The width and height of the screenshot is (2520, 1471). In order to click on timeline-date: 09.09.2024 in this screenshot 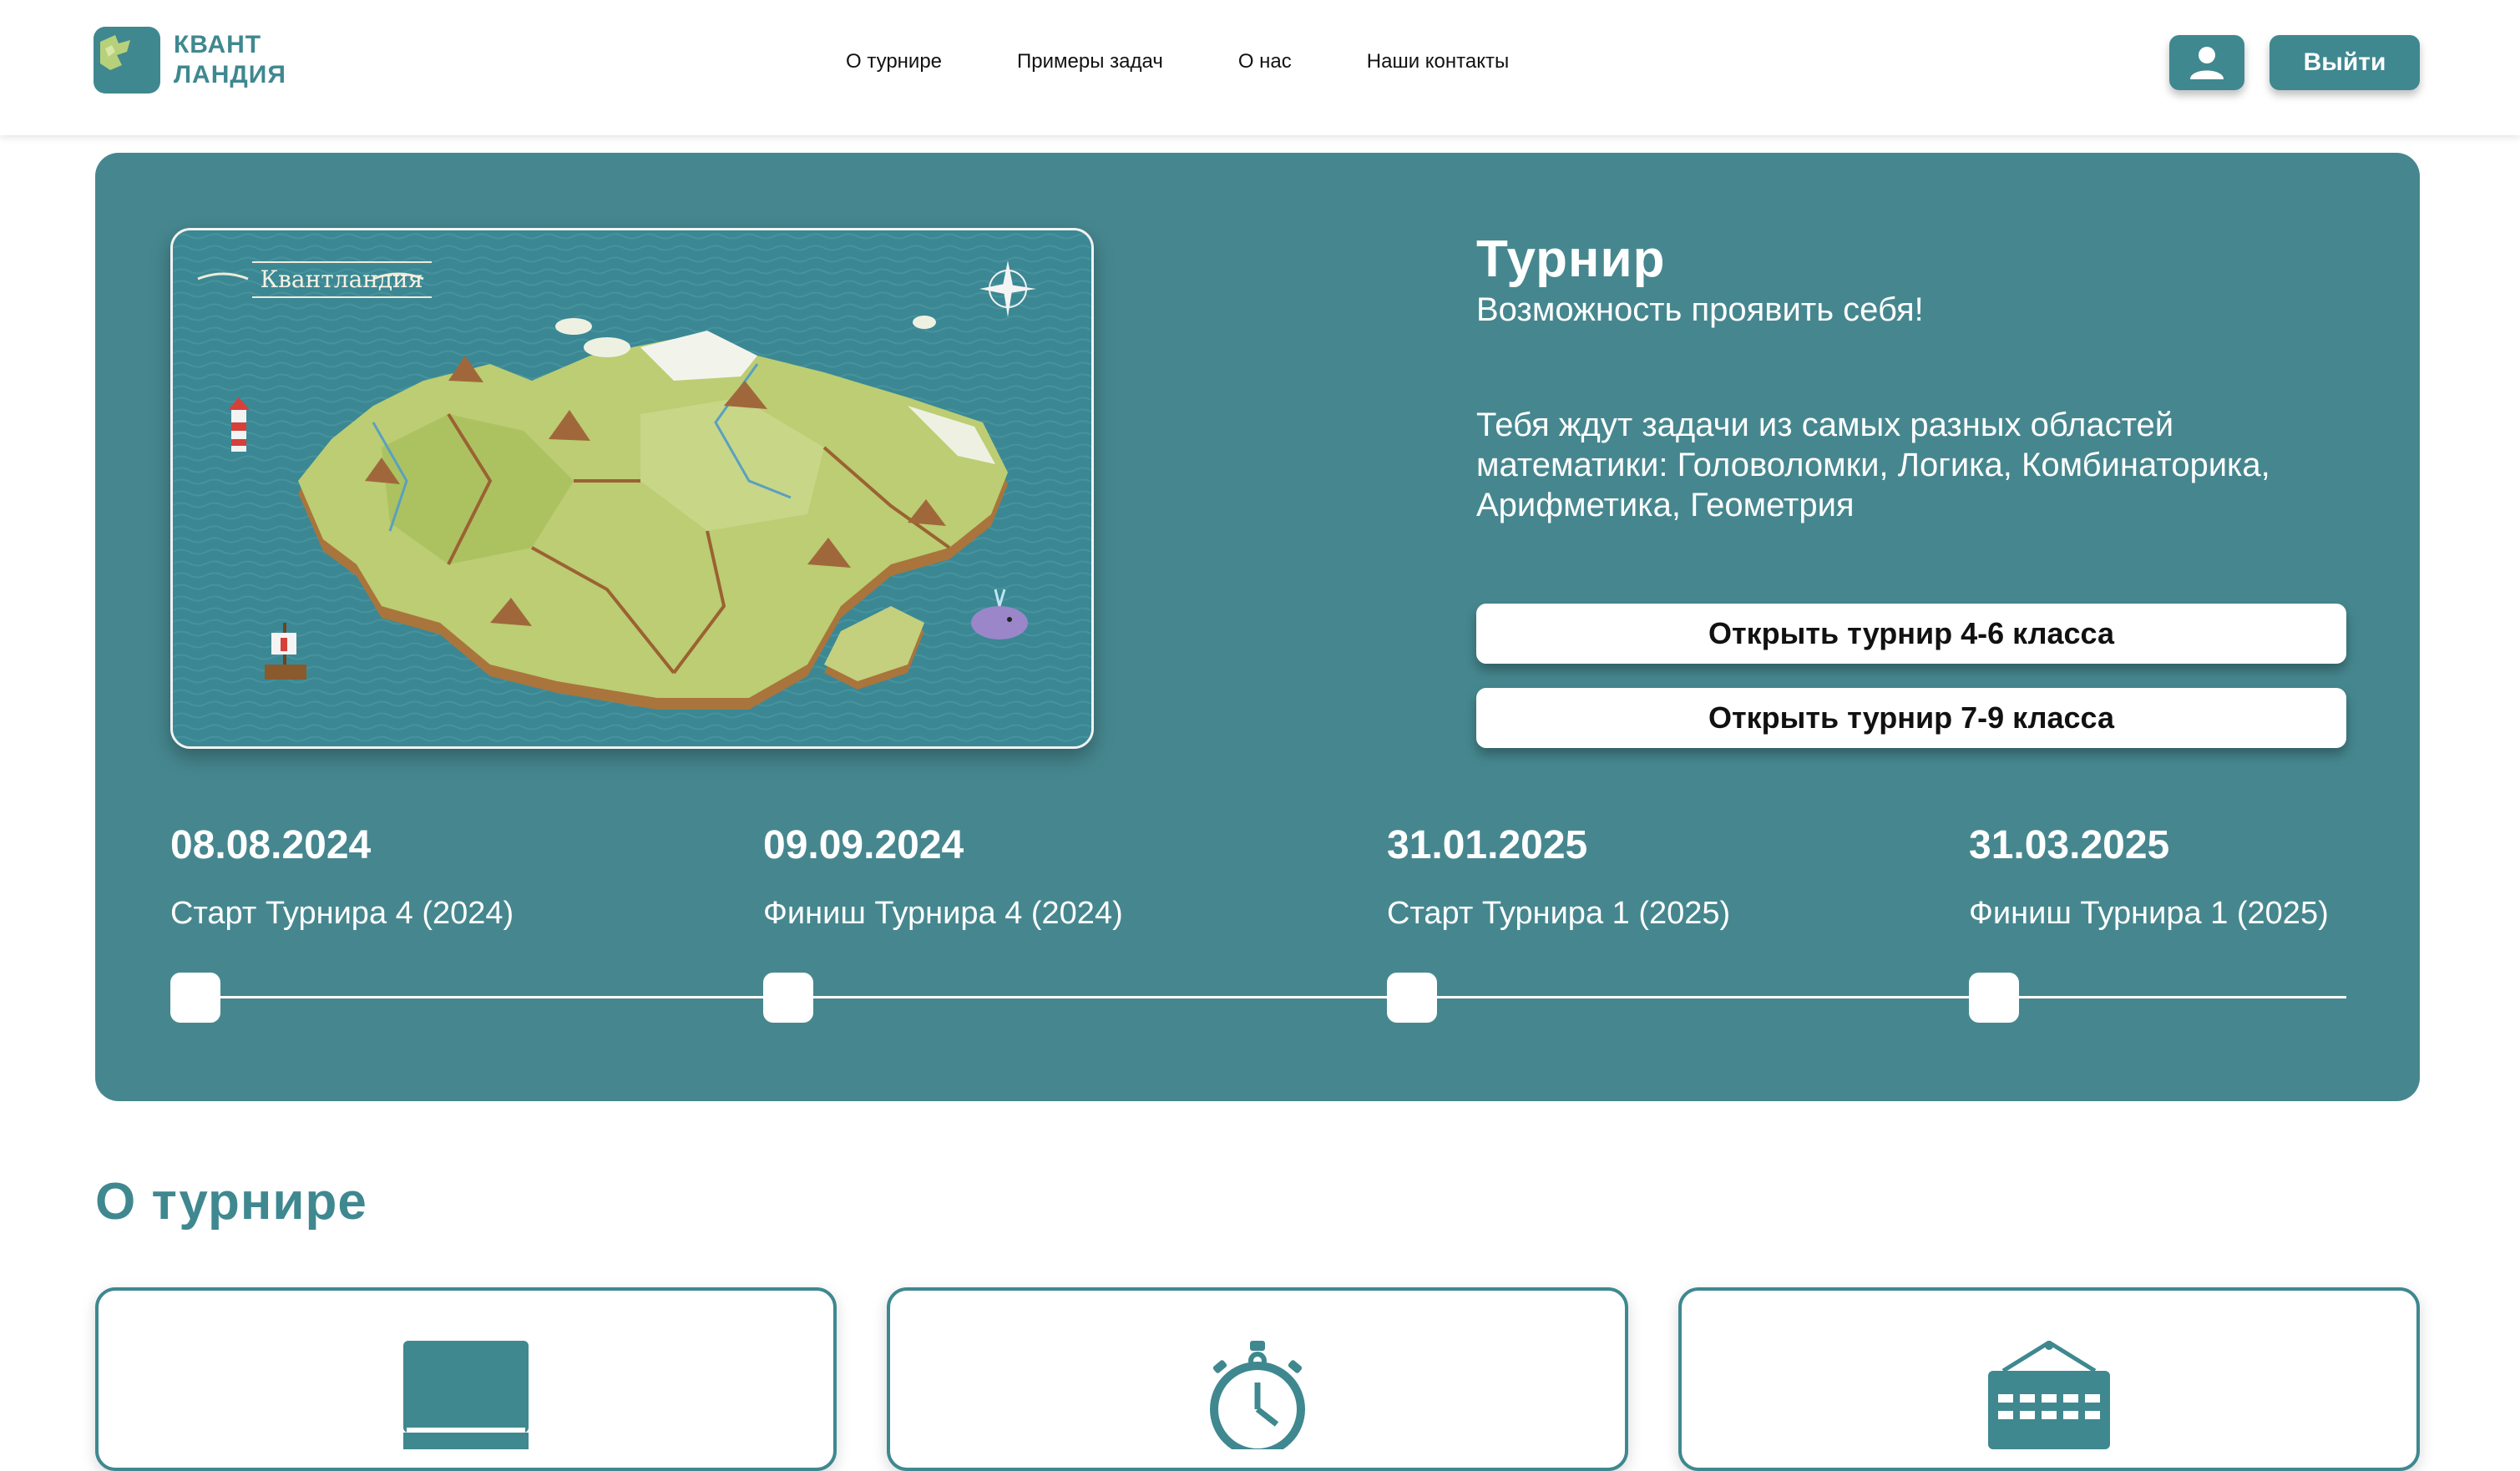, I will do `click(863, 845)`.